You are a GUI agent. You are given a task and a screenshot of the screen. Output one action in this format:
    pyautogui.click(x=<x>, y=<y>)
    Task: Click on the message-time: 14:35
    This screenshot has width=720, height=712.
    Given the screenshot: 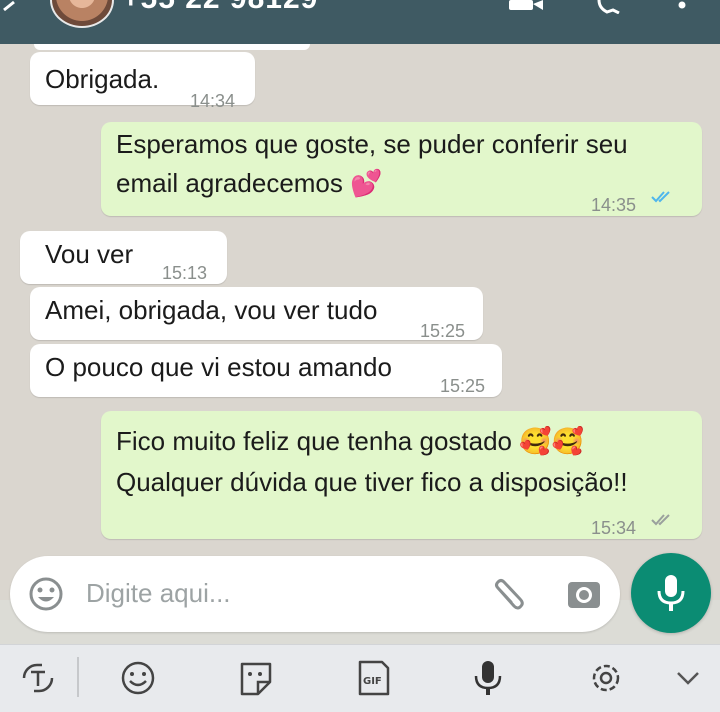 What is the action you would take?
    pyautogui.click(x=614, y=205)
    